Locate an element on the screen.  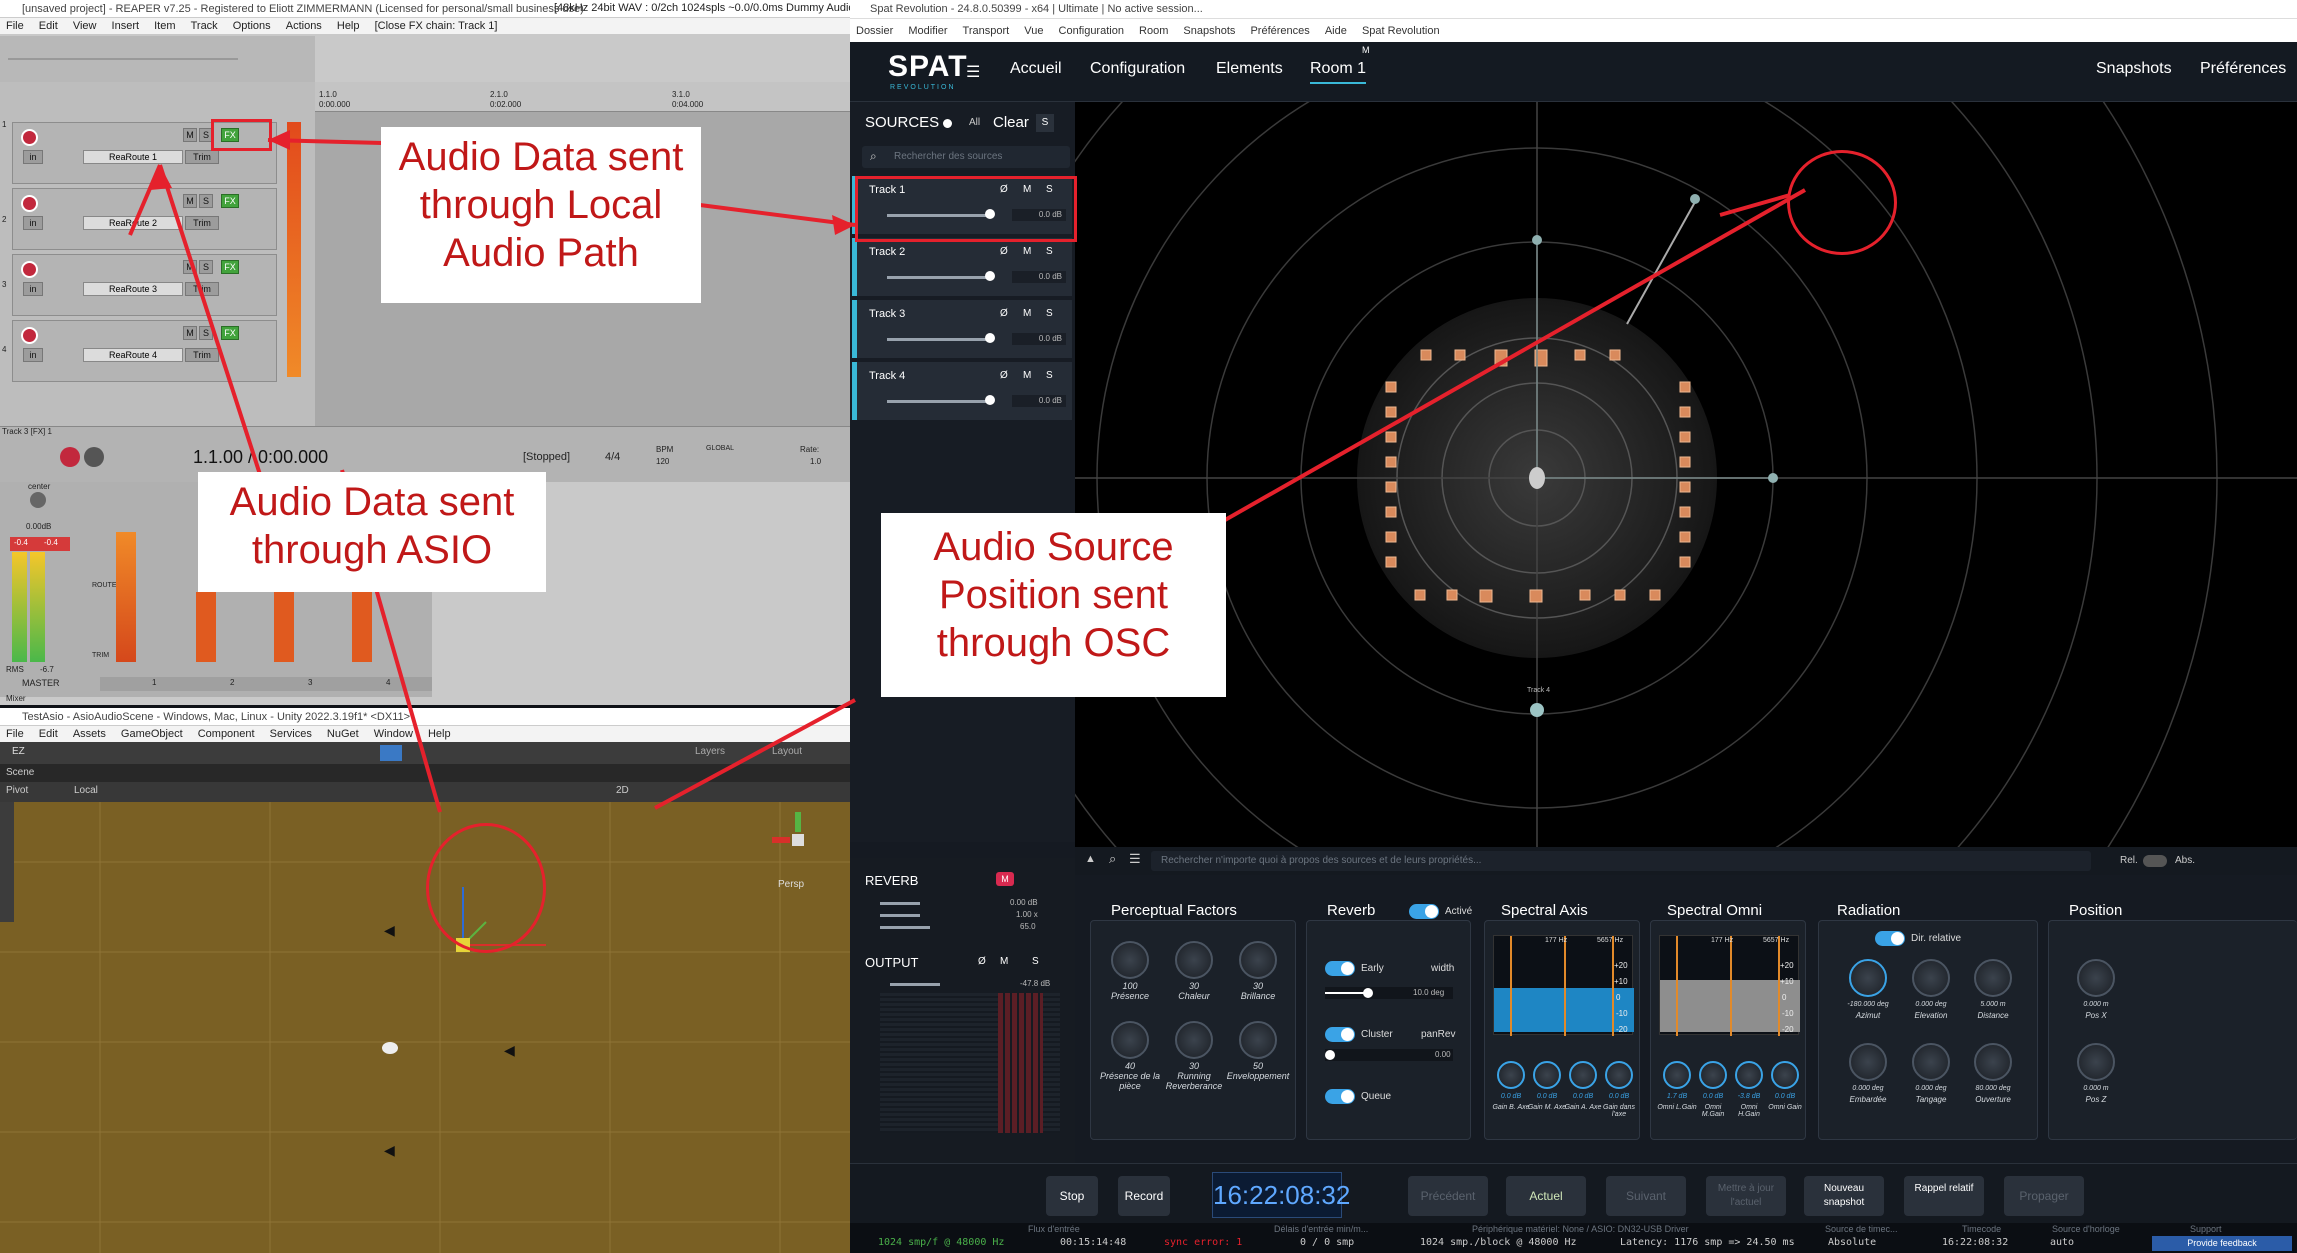
track-4: M S FX in ReaRoute 4 Trim is located at coordinates (144, 351).